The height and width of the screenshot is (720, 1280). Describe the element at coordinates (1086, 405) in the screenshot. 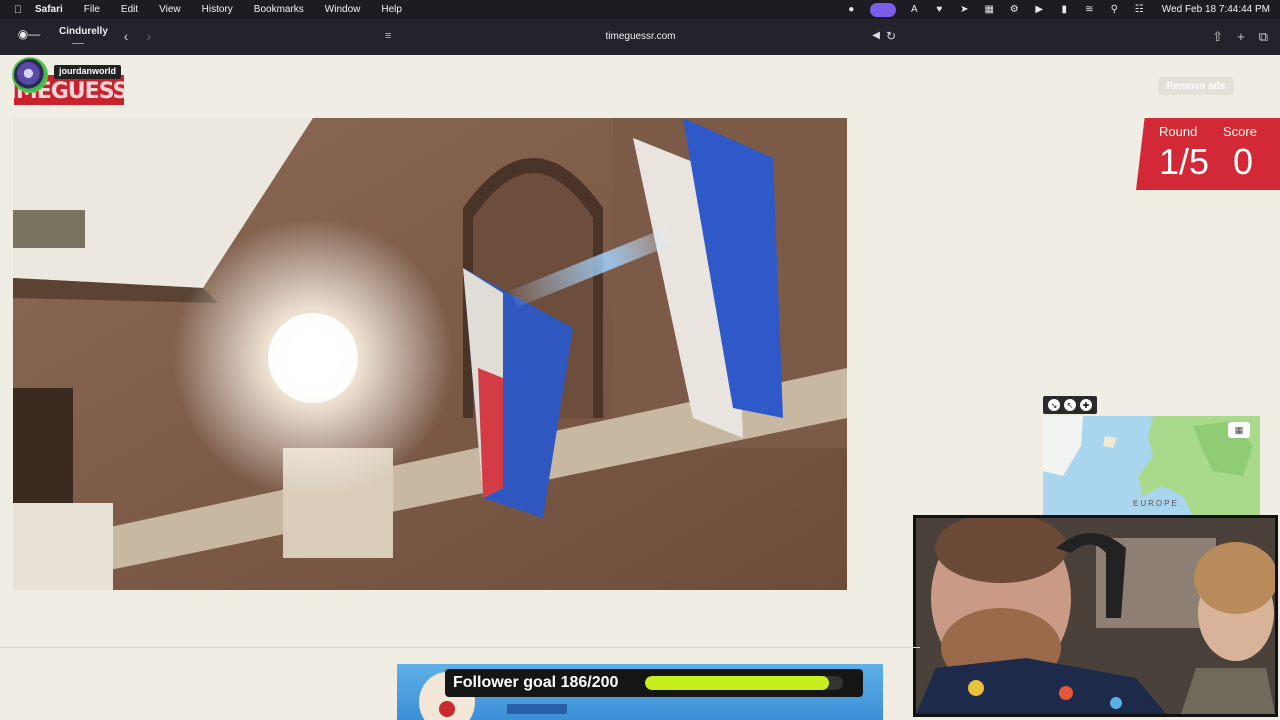

I see `map-pin-icon: ✚` at that location.